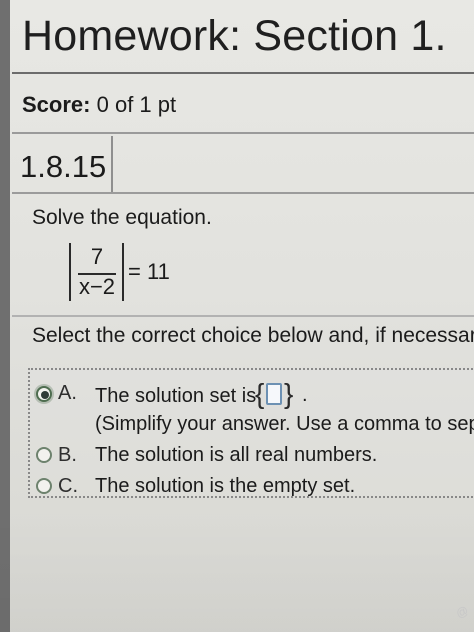 The width and height of the screenshot is (474, 632). I want to click on solution-set-field: { }, so click(276, 395).